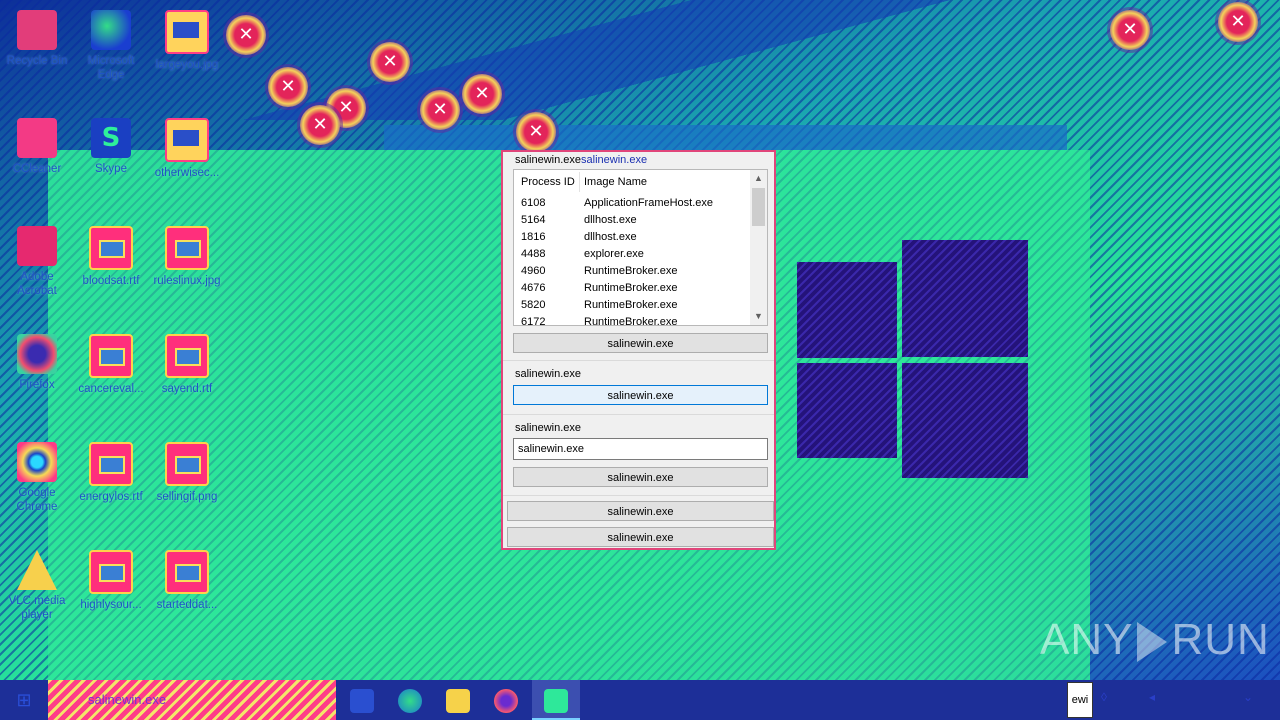 The height and width of the screenshot is (720, 1280). Describe the element at coordinates (24, 700) in the screenshot. I see `windows-start-icon: ⊞` at that location.